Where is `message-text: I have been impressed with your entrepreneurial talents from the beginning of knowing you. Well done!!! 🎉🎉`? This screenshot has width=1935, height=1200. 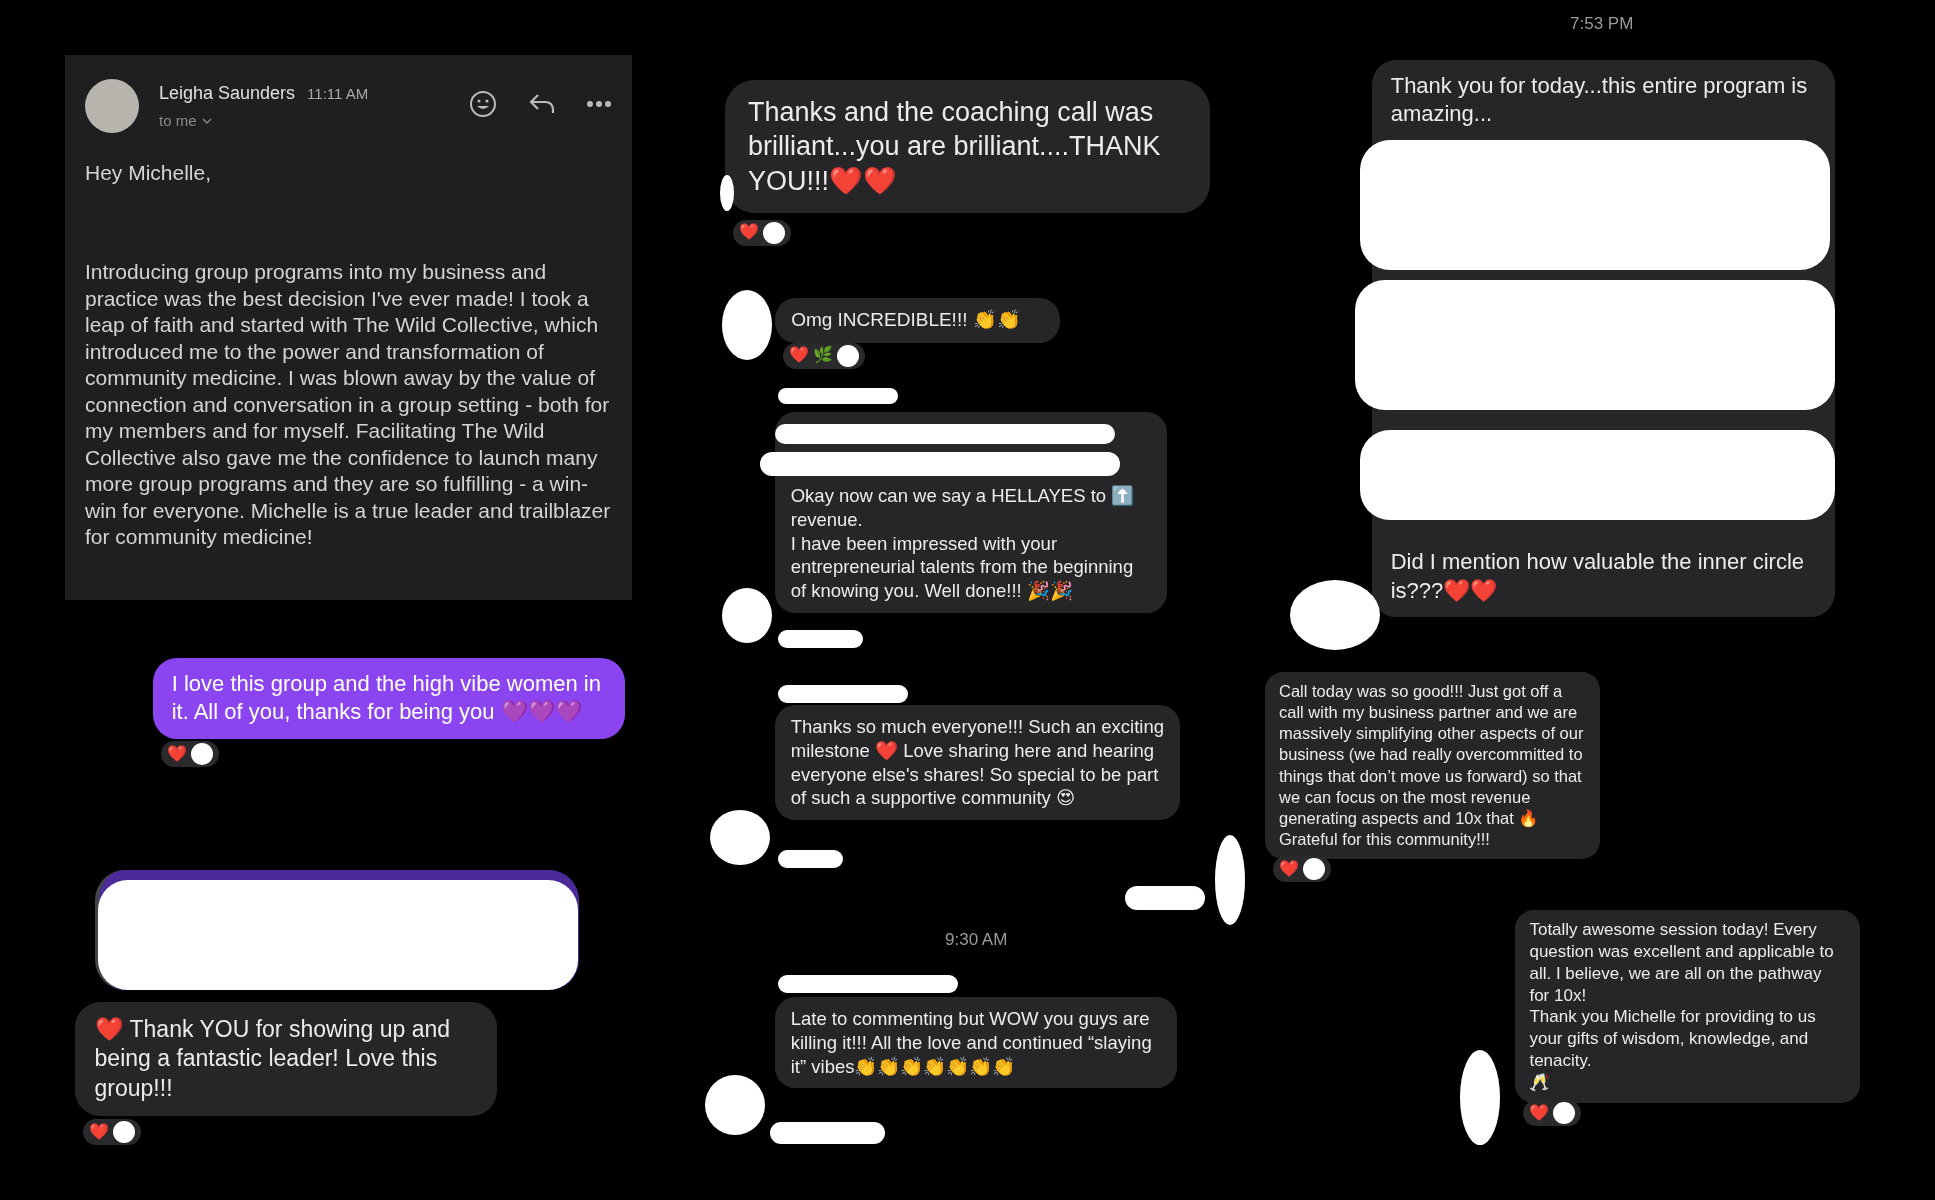
message-text: I have been impressed with your entrepreneurial talents from the beginning of knowing you. Well done!!! 🎉🎉 is located at coordinates (962, 567).